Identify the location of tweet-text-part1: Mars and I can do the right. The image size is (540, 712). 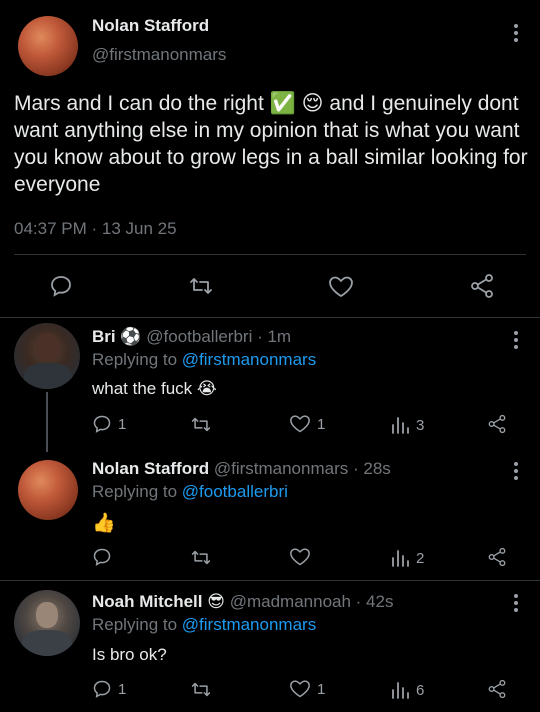
(139, 103).